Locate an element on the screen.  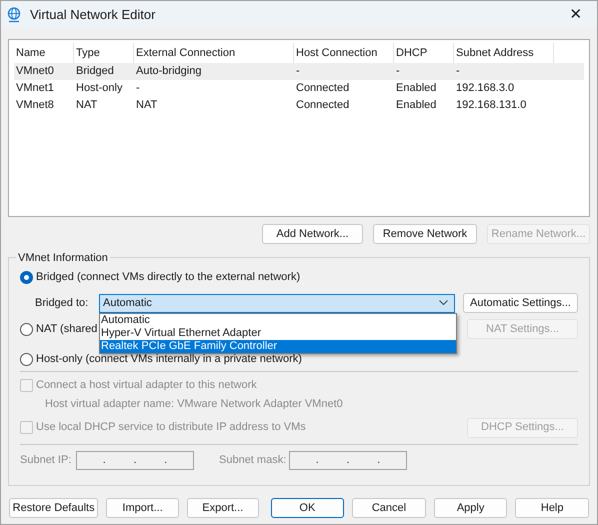
bridged-to-dropdown: Automatic is located at coordinates (277, 303).